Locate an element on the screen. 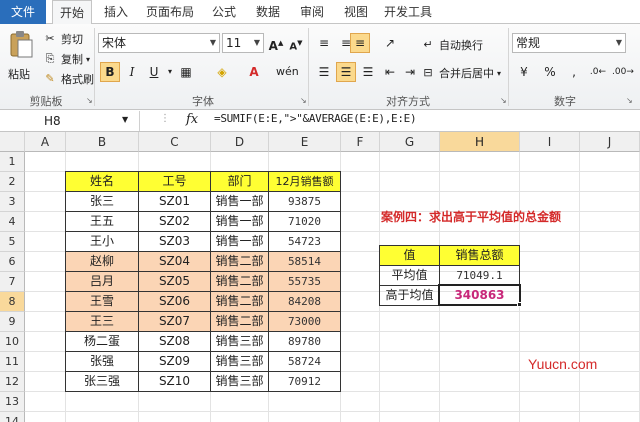  tab-view: 视图 is located at coordinates (356, 12).